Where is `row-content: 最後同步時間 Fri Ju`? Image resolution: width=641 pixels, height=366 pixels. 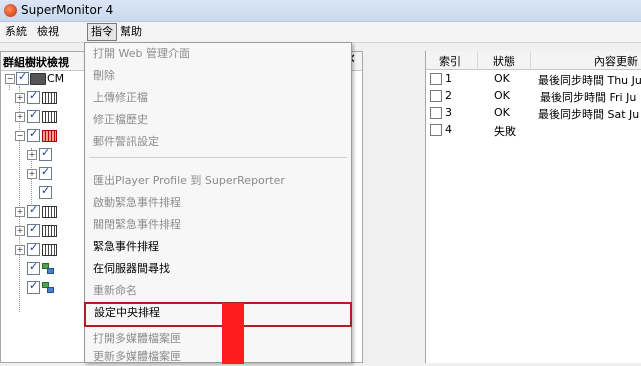
row-content: 最後同步時間 Fri Ju is located at coordinates (588, 97).